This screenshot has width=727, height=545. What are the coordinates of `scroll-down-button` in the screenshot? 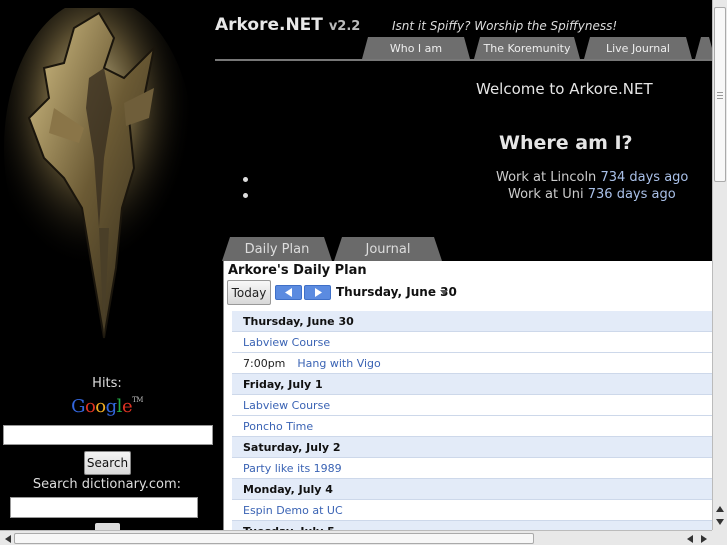 It's located at (720, 522).